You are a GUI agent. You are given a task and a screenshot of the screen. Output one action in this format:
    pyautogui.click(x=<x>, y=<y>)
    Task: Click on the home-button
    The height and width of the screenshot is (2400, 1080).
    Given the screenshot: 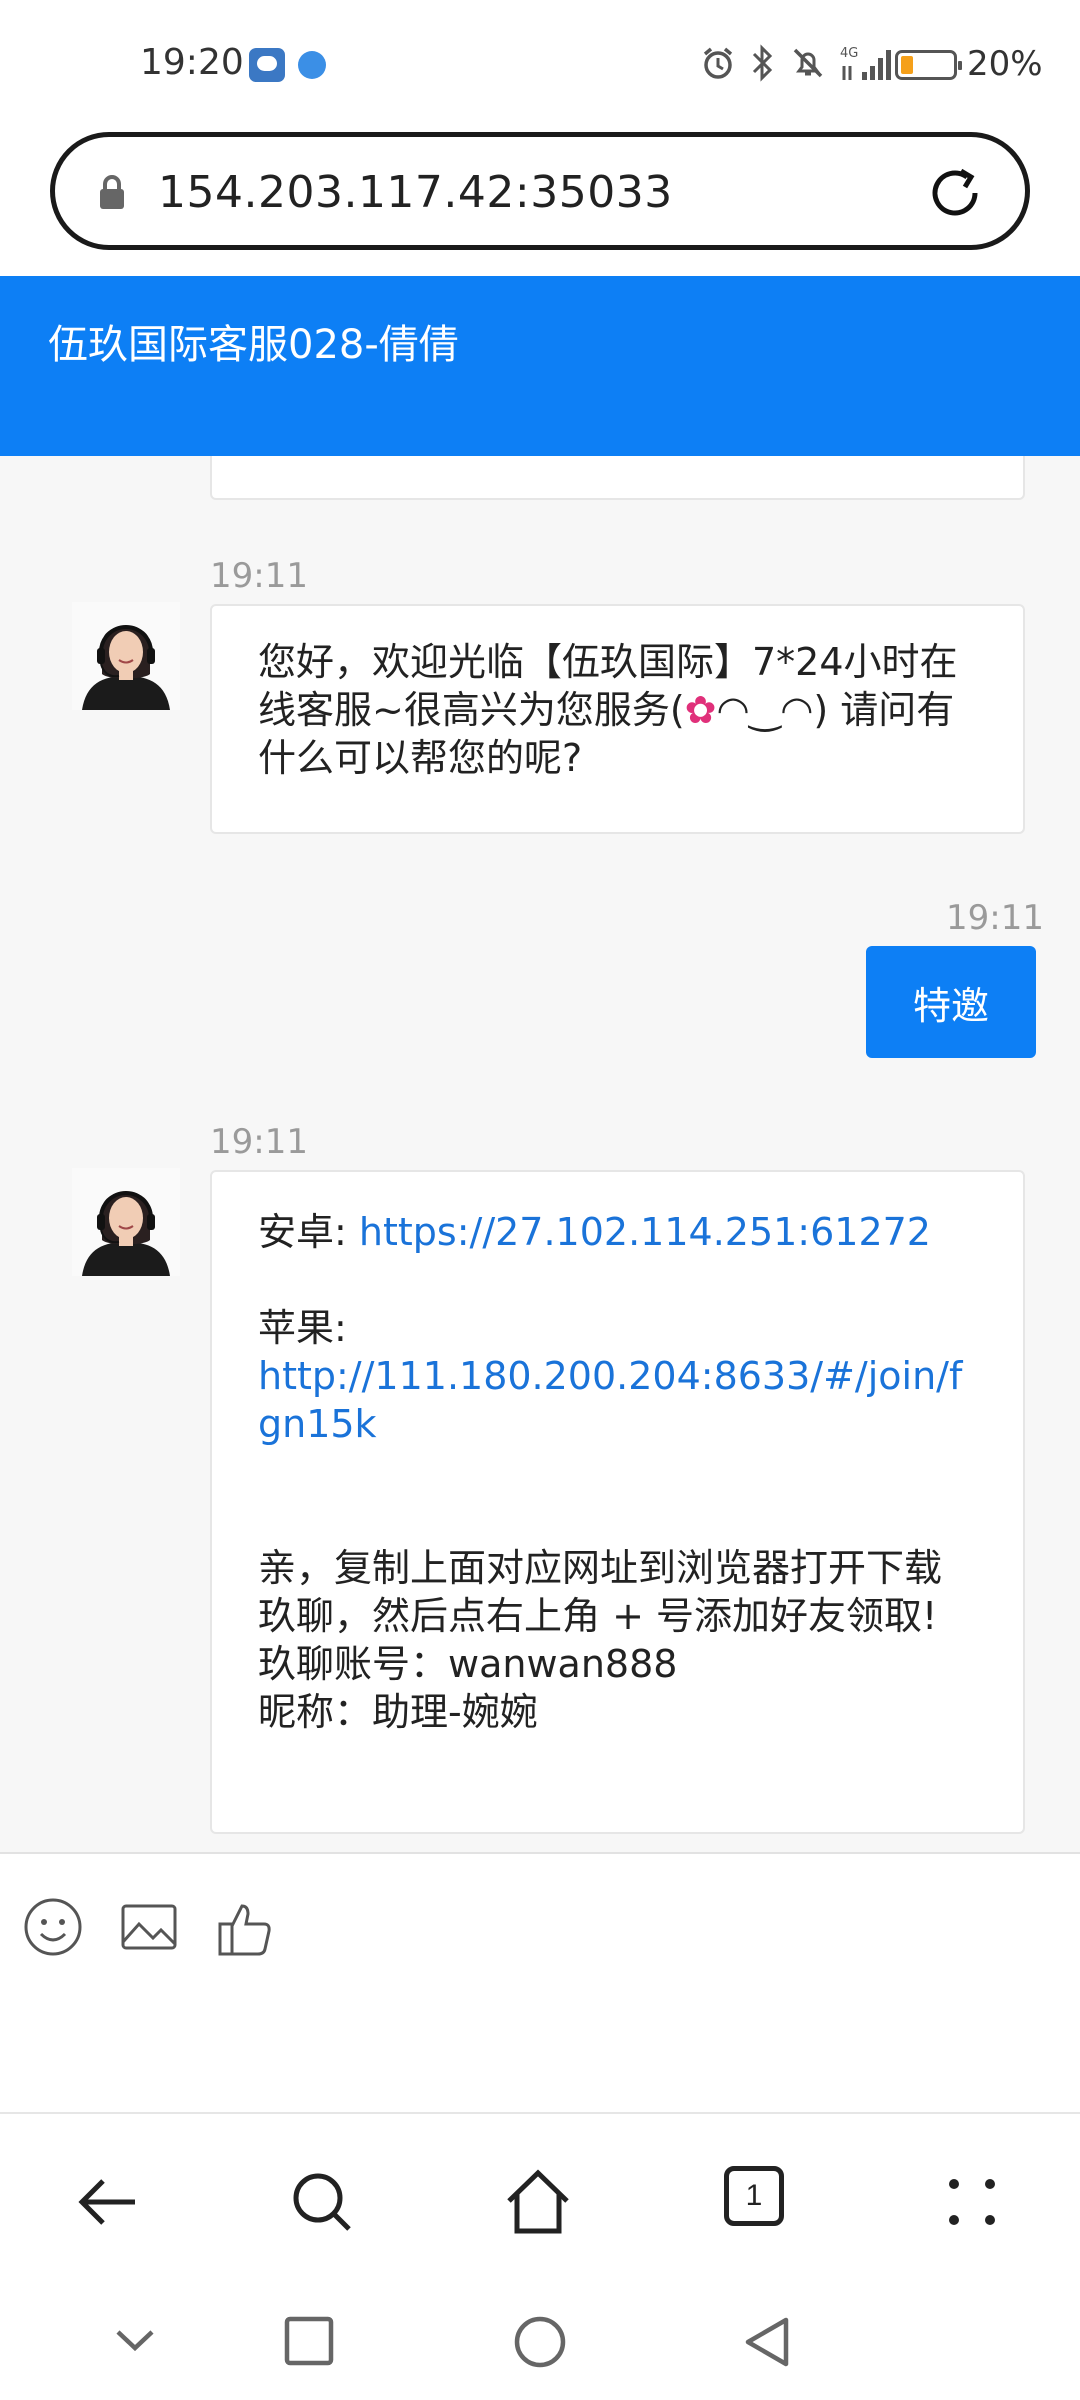 What is the action you would take?
    pyautogui.click(x=538, y=2202)
    